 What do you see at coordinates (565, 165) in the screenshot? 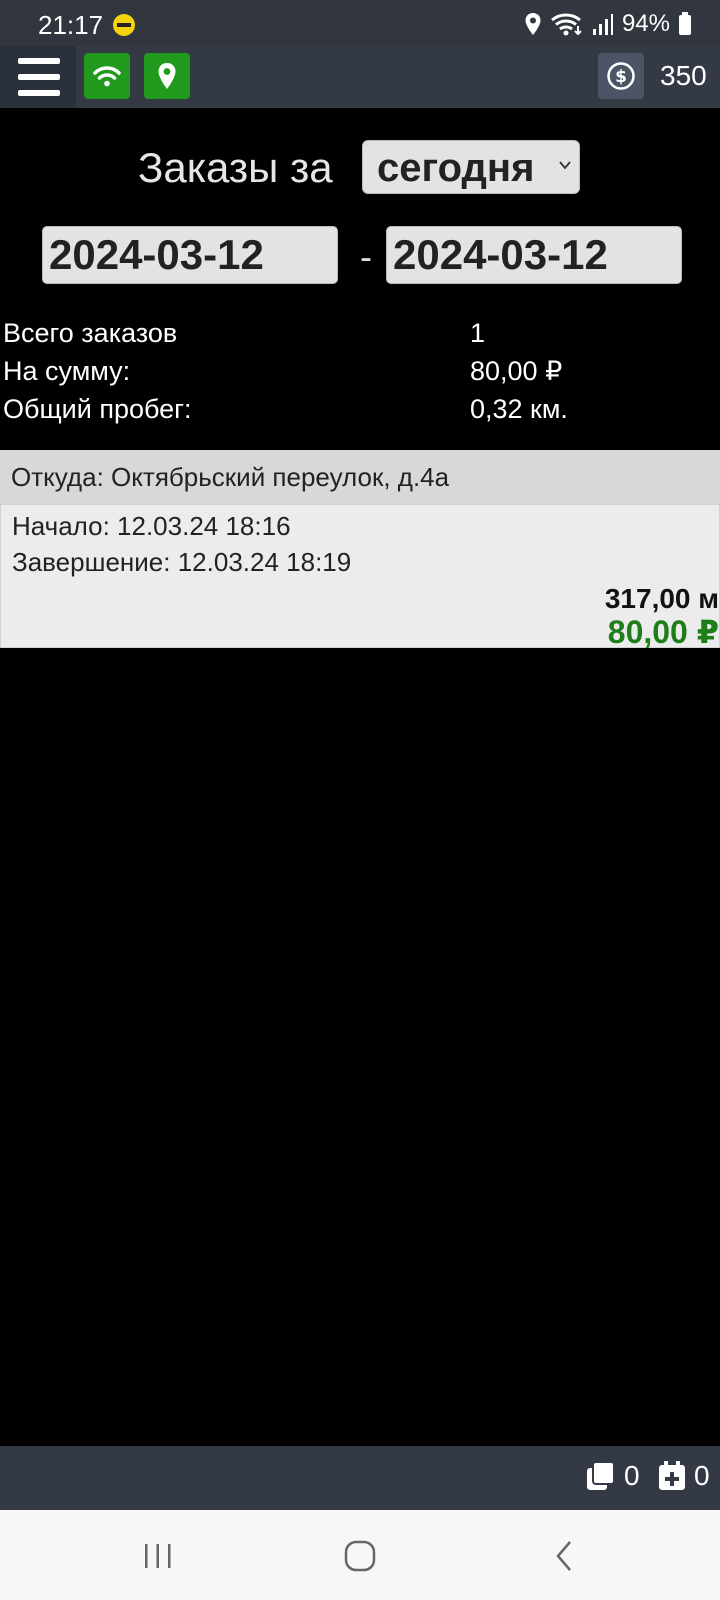
I see `chevron-down-icon` at bounding box center [565, 165].